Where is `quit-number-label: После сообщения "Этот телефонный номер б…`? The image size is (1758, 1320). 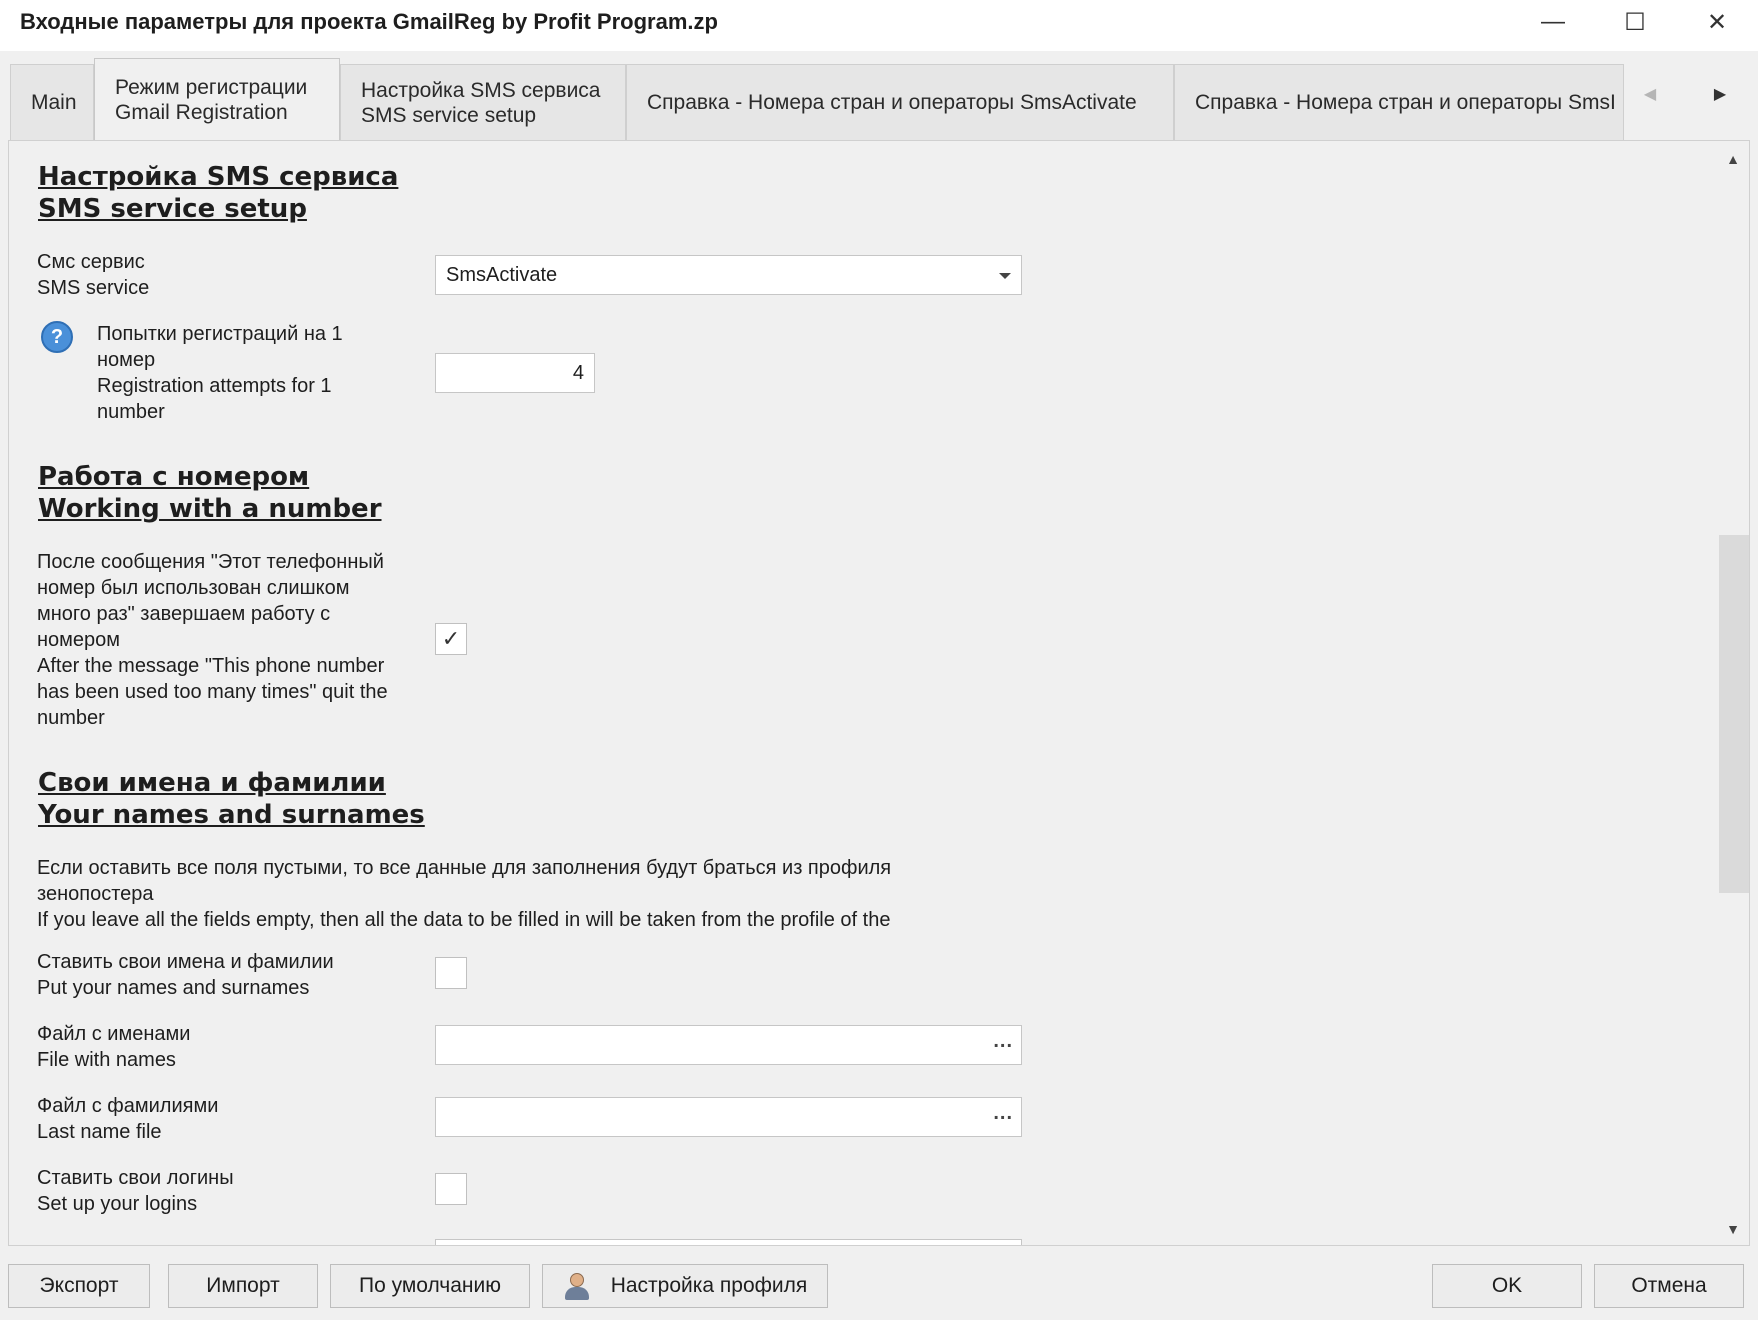 quit-number-label: После сообщения "Этот телефонный номер б… is located at coordinates (212, 640).